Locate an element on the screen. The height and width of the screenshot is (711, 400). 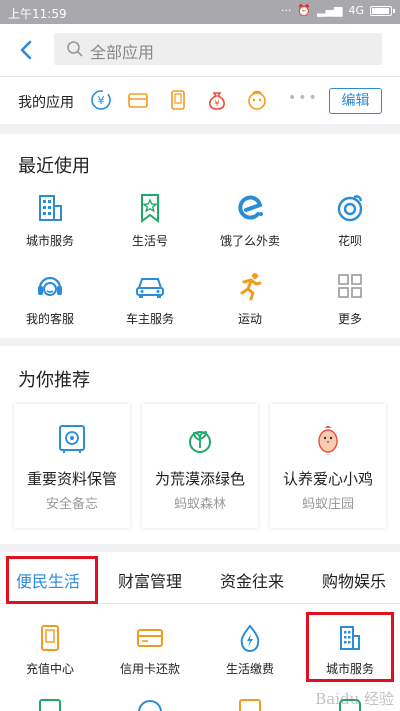
app-label: 生活缴费 is located at coordinates (249, 669).